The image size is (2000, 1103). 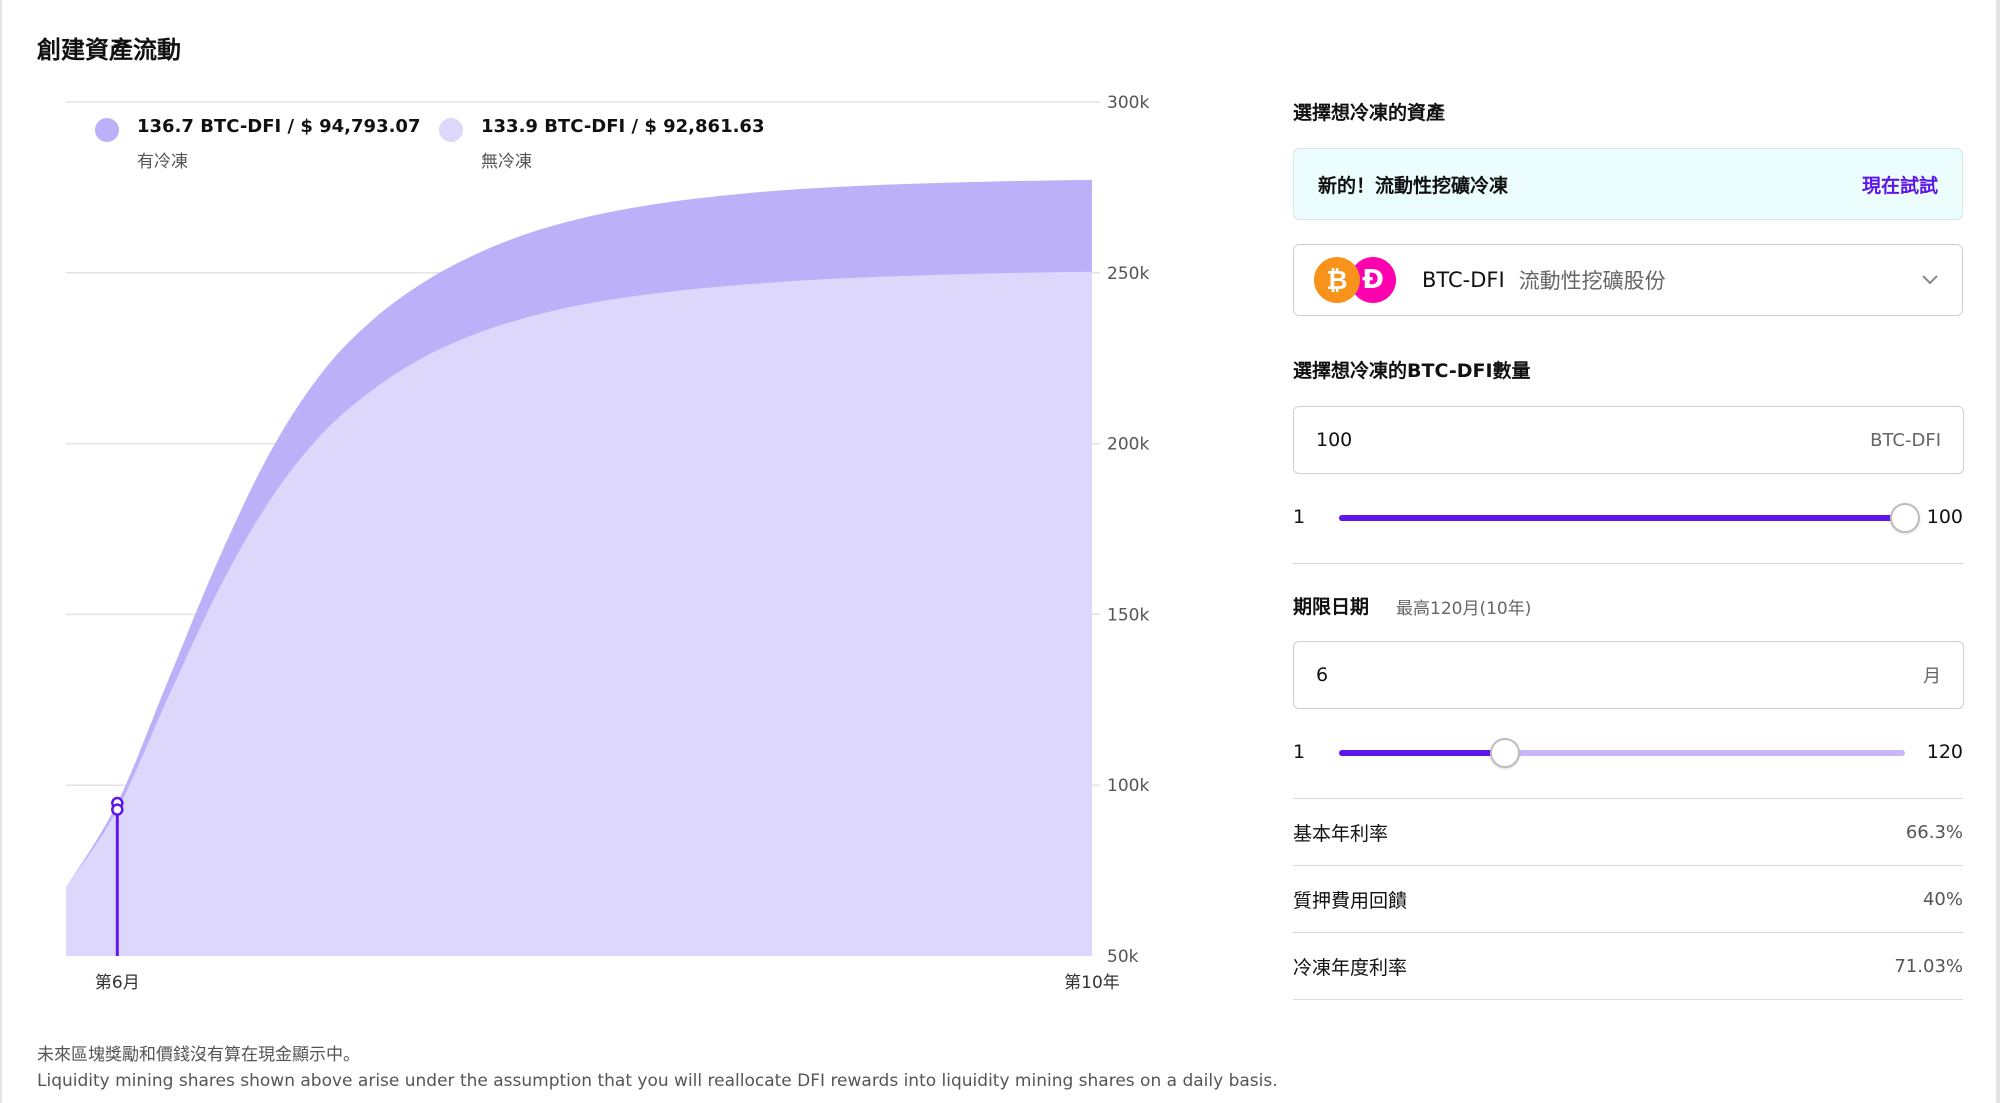 I want to click on chart-y-ticks: 300k 250k 200k 150k 100k 50k, so click(x=1128, y=530).